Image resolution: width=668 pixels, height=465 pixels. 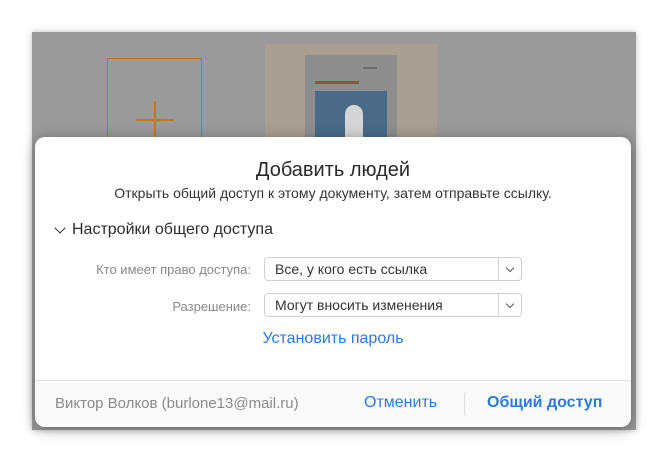 I want to click on permission-label: Разрешение:, so click(x=211, y=306).